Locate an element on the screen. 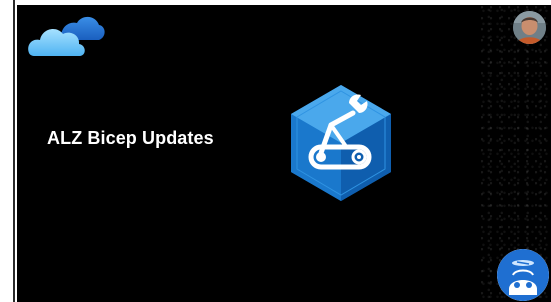 The width and height of the screenshot is (551, 302). azure-cloud-icon is located at coordinates (66, 36).